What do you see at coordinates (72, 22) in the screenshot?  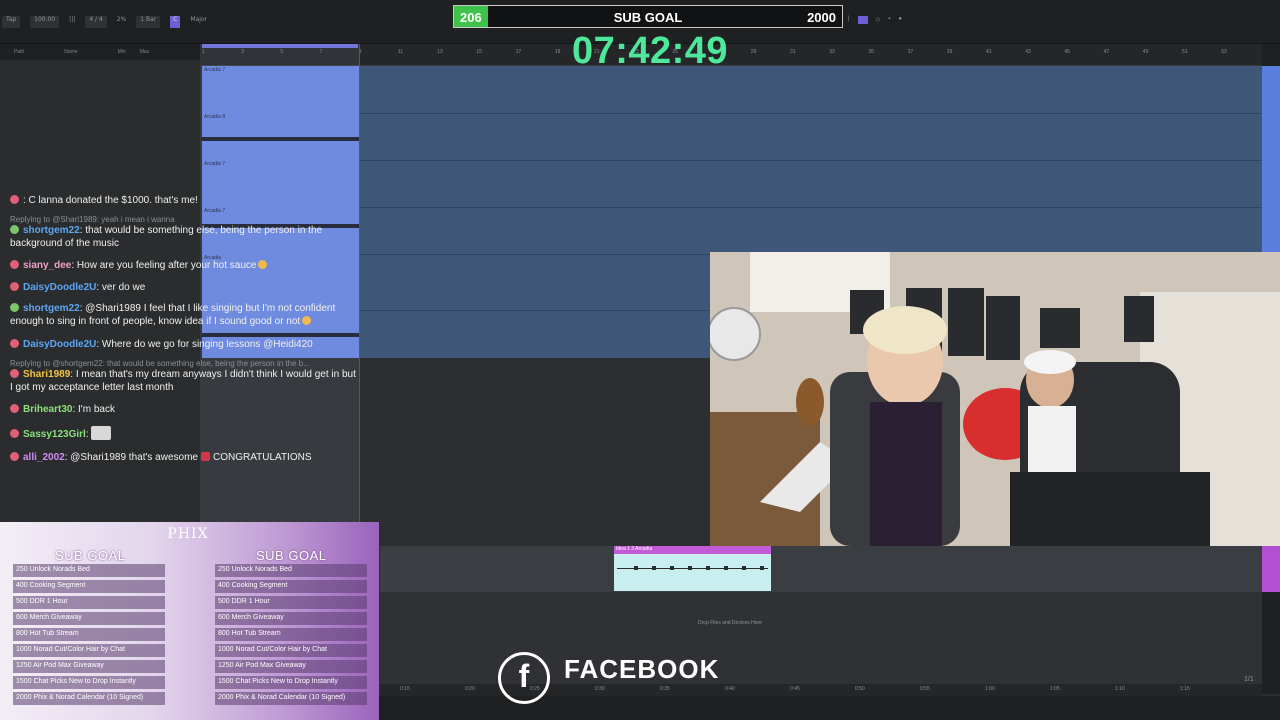 I see `metronome-icon: |||` at bounding box center [72, 22].